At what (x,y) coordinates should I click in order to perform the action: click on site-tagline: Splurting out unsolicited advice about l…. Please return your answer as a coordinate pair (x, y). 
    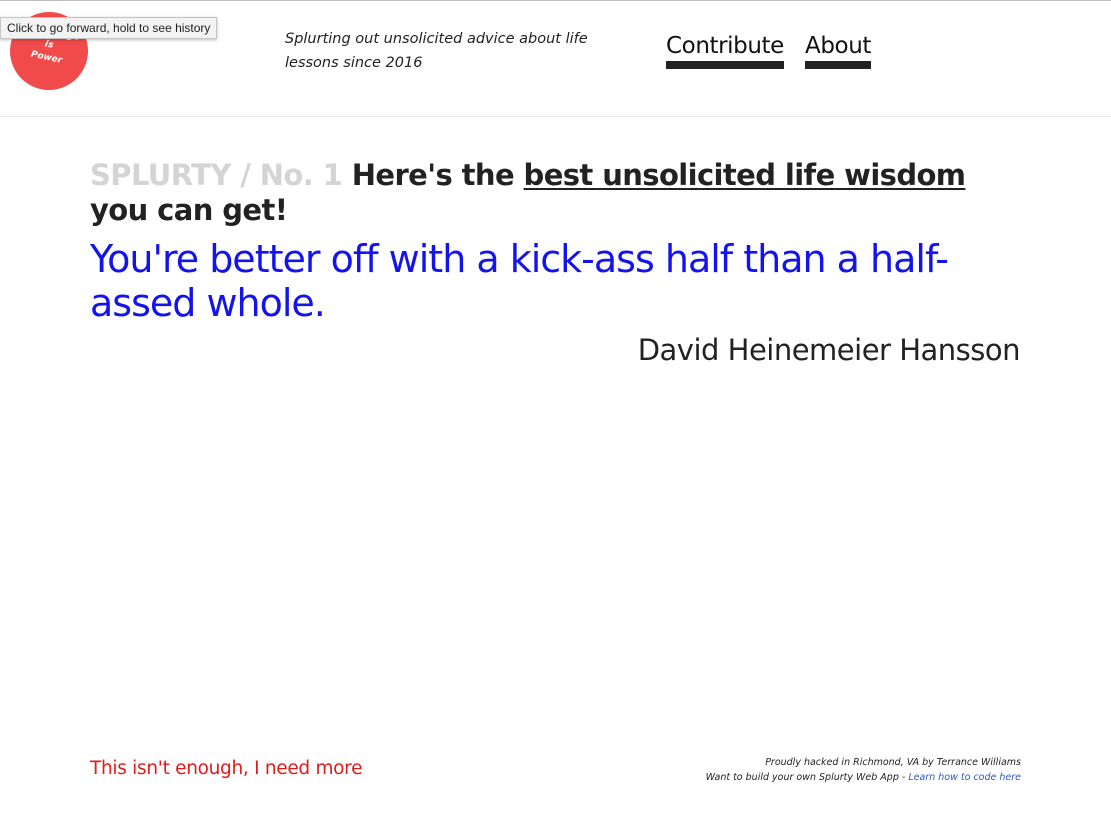
    Looking at the image, I should click on (436, 51).